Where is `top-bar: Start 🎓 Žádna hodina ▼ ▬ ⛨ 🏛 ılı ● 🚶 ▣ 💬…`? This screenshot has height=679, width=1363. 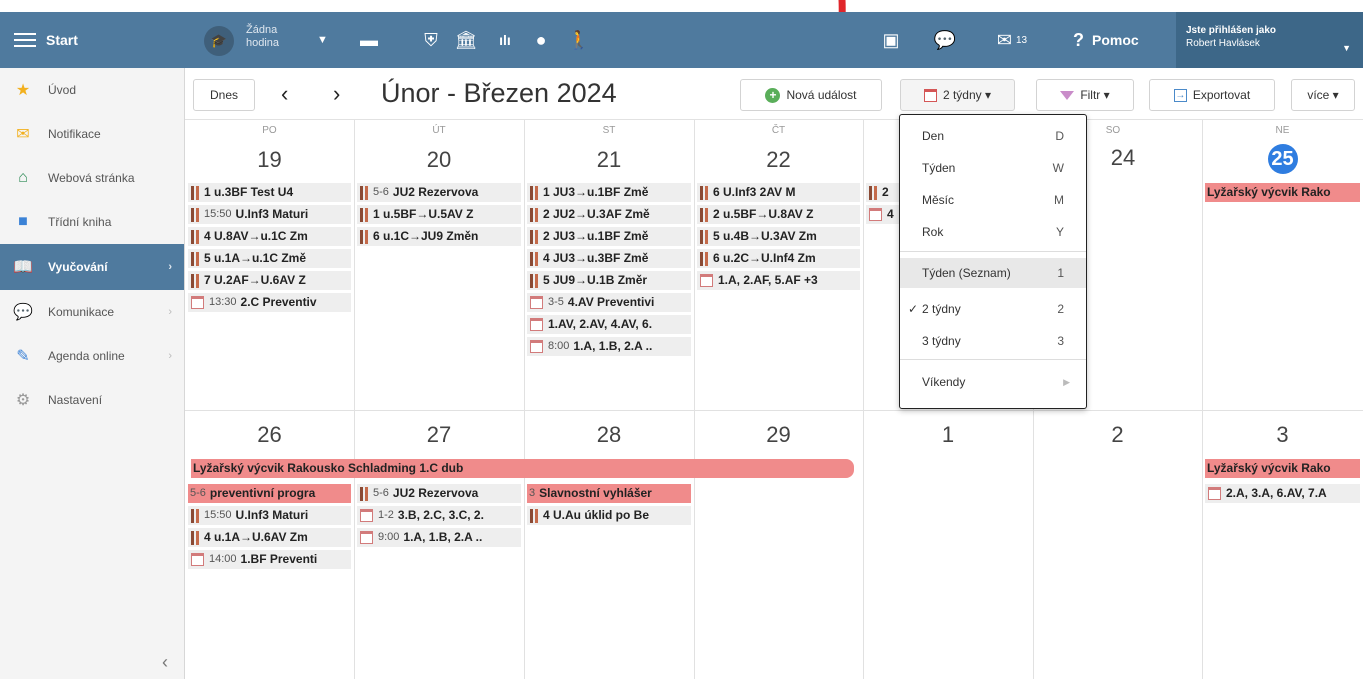 top-bar: Start 🎓 Žádna hodina ▼ ▬ ⛨ 🏛 ılı ● 🚶 ▣ 💬… is located at coordinates (681, 40).